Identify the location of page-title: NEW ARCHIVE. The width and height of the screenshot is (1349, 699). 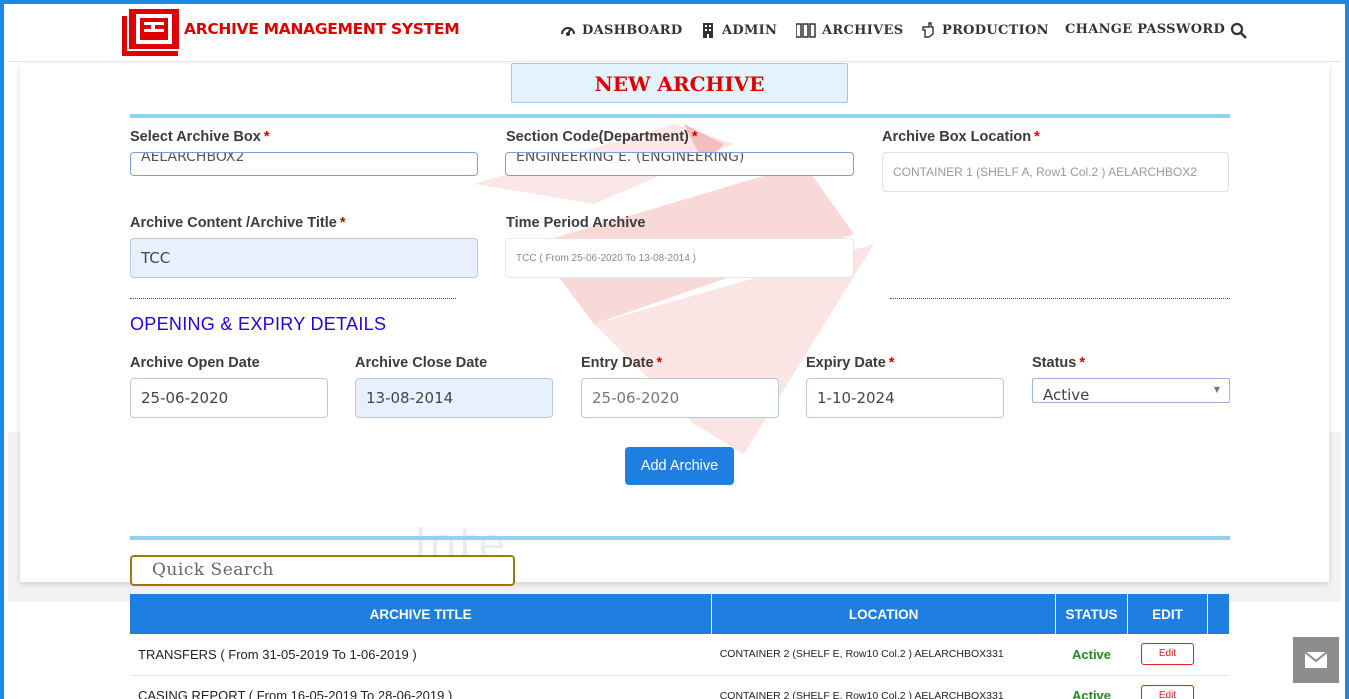
(679, 83).